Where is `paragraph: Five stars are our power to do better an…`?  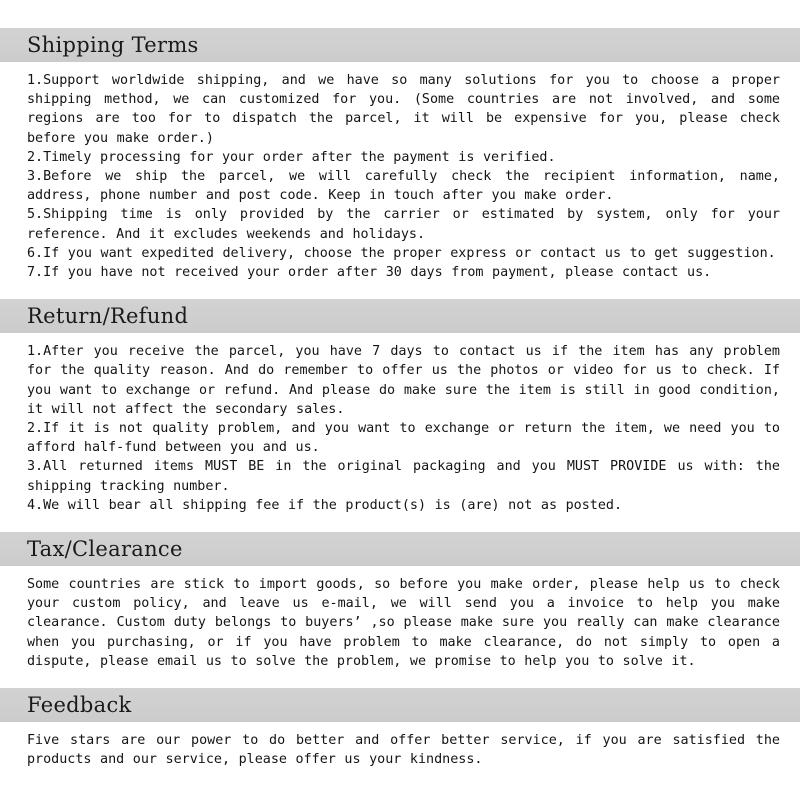
paragraph: Five stars are our power to do better an… is located at coordinates (403, 750).